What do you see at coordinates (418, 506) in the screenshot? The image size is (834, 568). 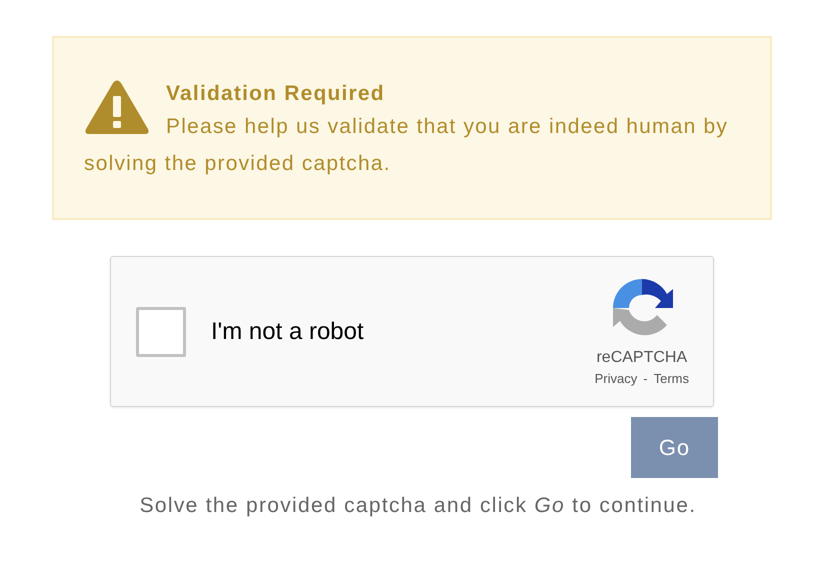 I see `instruction-text: Solve the provided captcha and click Go to continue.` at bounding box center [418, 506].